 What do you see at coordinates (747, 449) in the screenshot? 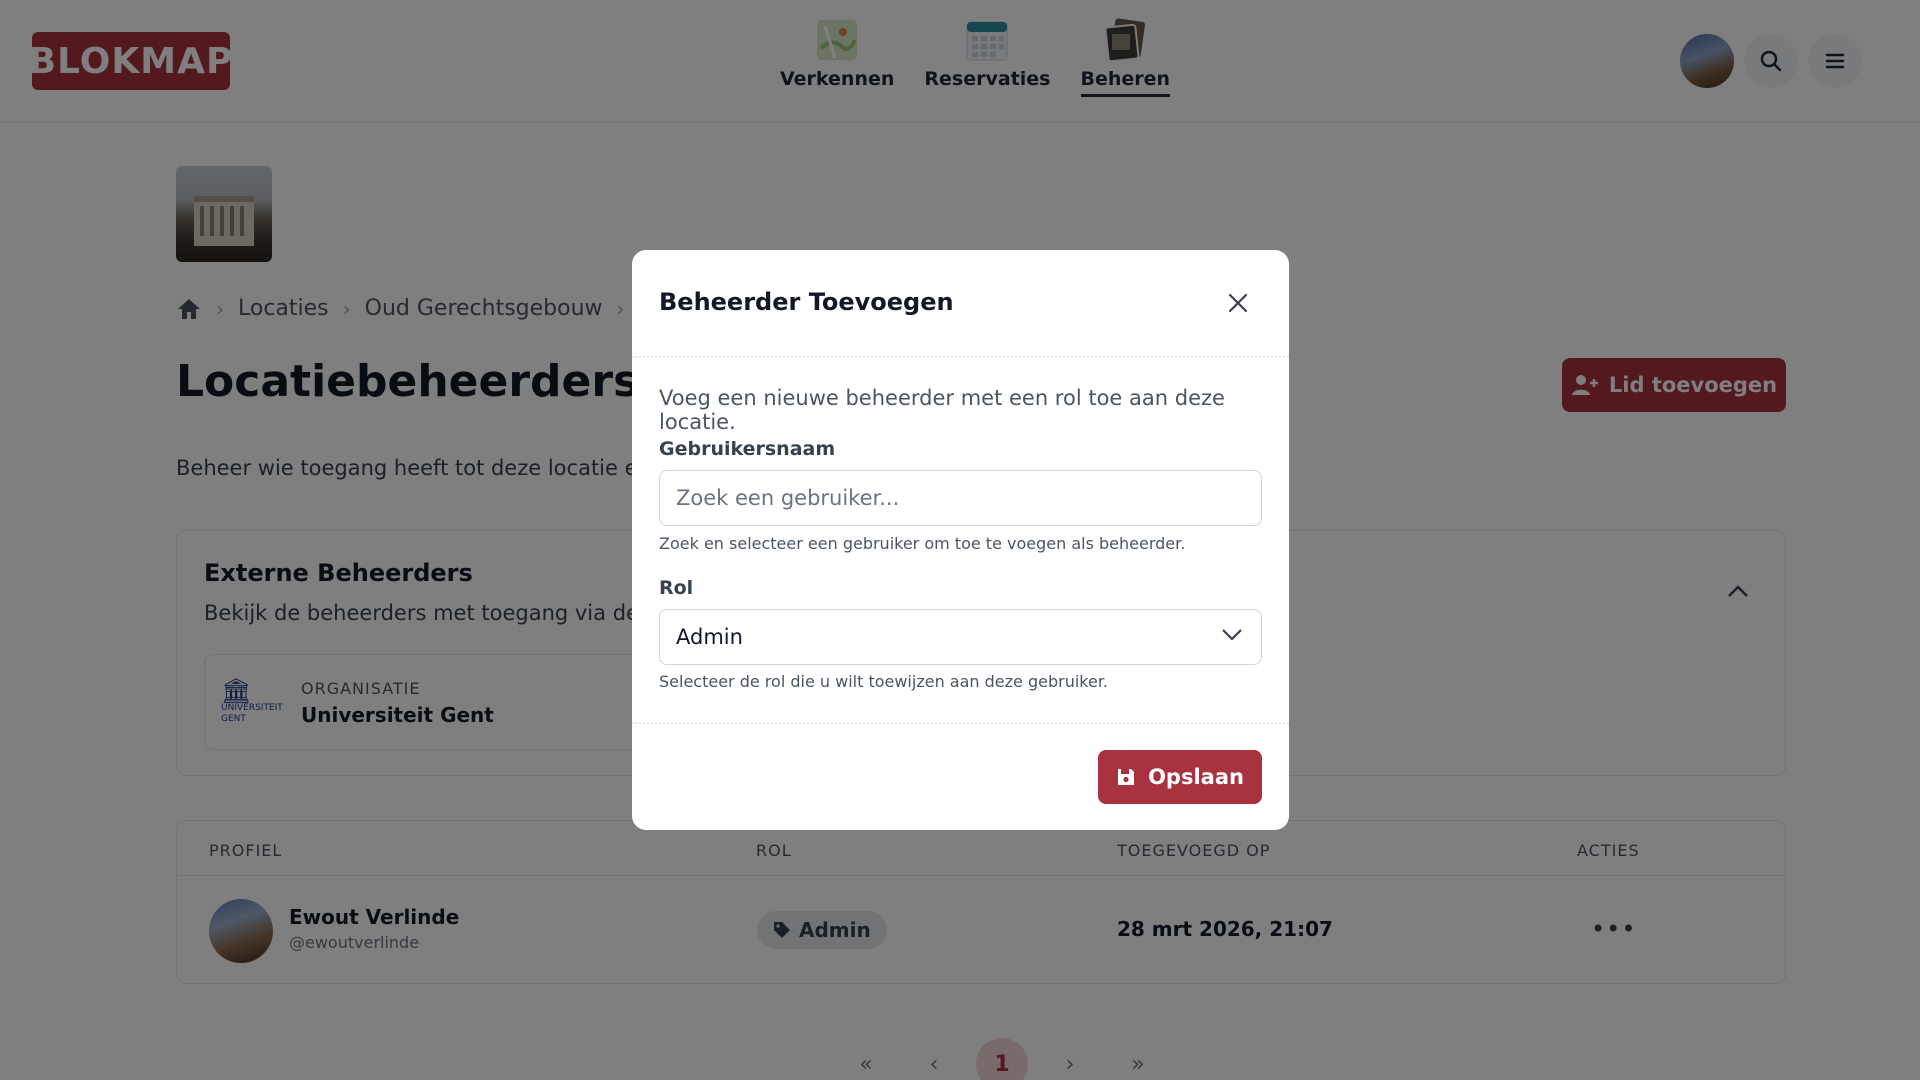
I see `username-label: Gebruikersnaam` at bounding box center [747, 449].